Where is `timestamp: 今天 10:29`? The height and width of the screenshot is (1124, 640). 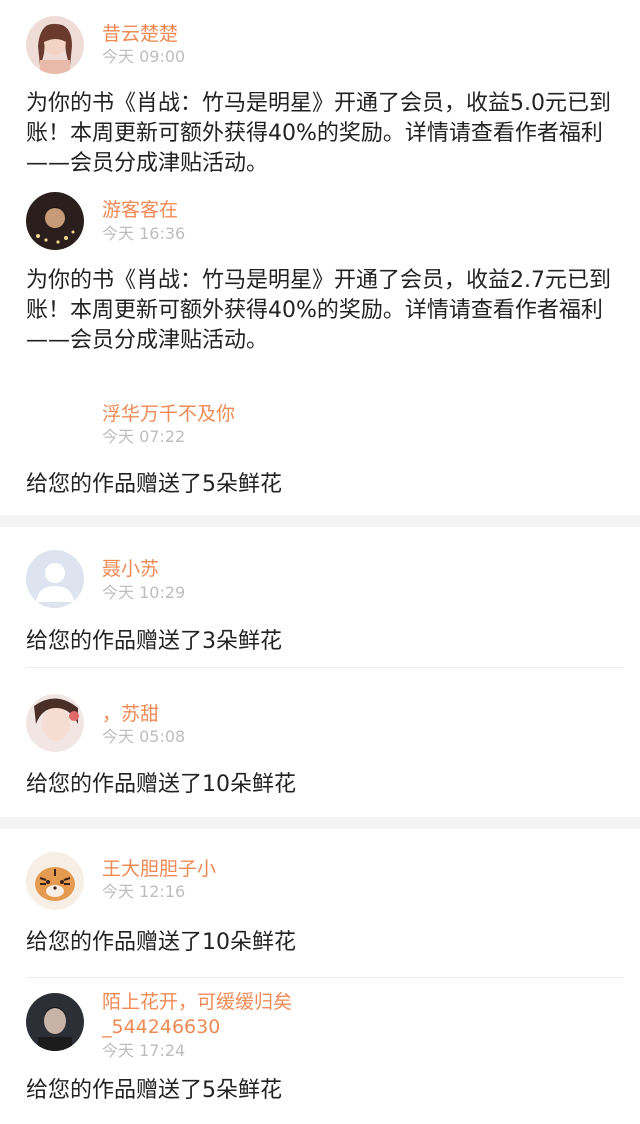
timestamp: 今天 10:29 is located at coordinates (144, 592).